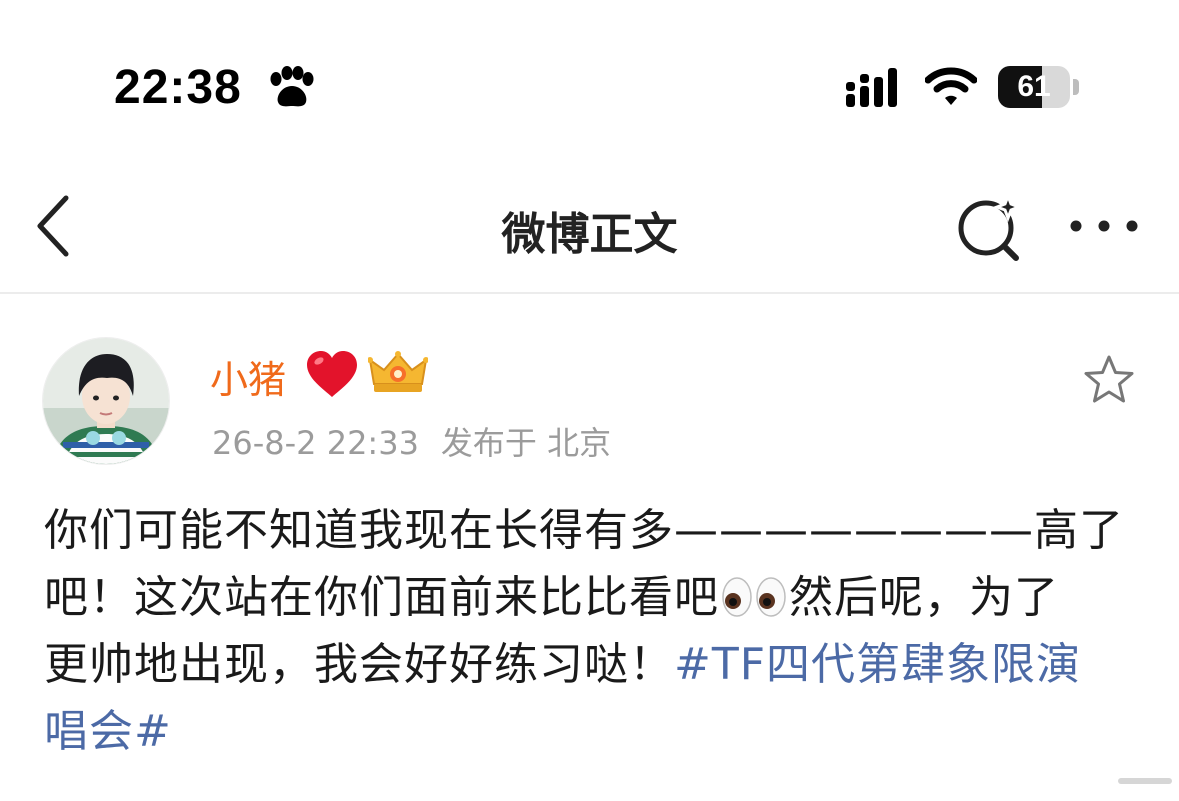  I want to click on search-sparkle-icon, so click(991, 226).